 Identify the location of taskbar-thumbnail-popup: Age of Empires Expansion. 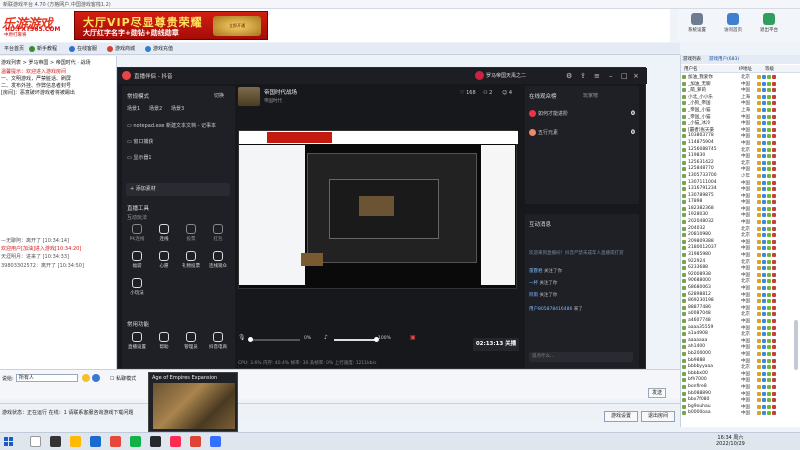
(193, 402).